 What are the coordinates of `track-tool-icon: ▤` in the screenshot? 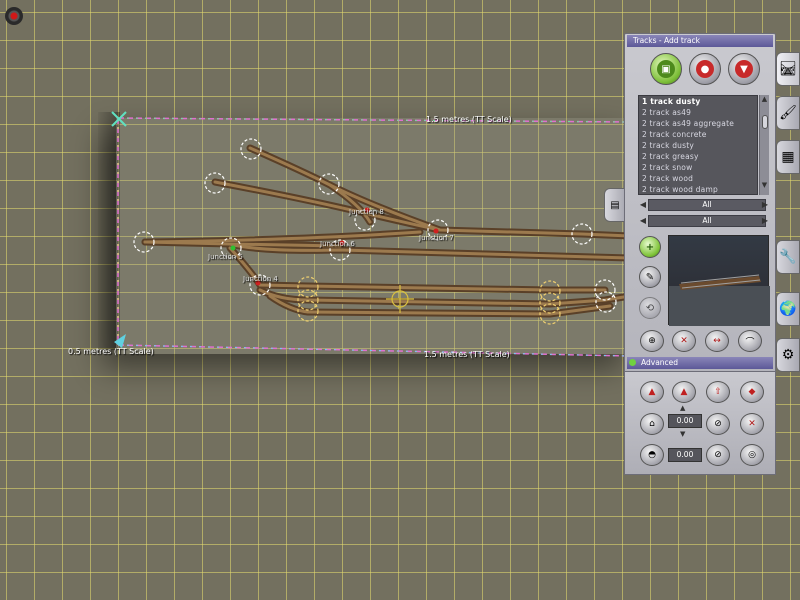 It's located at (615, 205).